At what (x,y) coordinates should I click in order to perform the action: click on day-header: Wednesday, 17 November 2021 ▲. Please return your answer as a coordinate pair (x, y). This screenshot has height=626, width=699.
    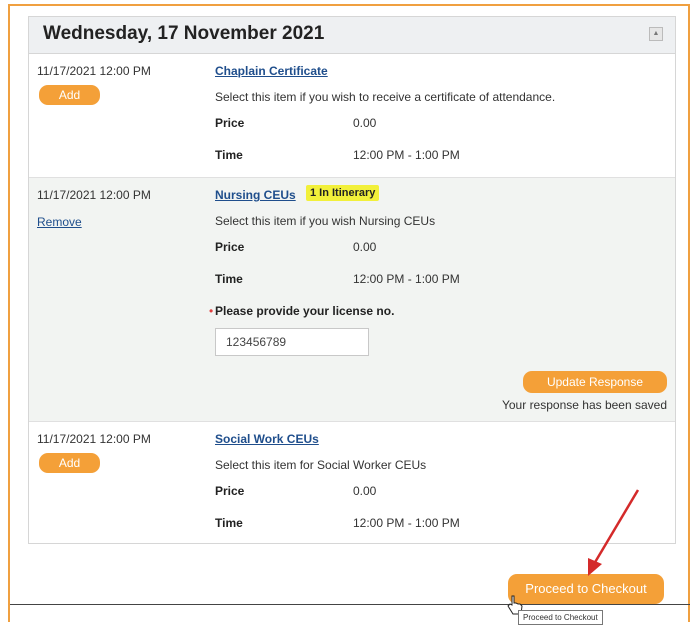
    Looking at the image, I should click on (352, 35).